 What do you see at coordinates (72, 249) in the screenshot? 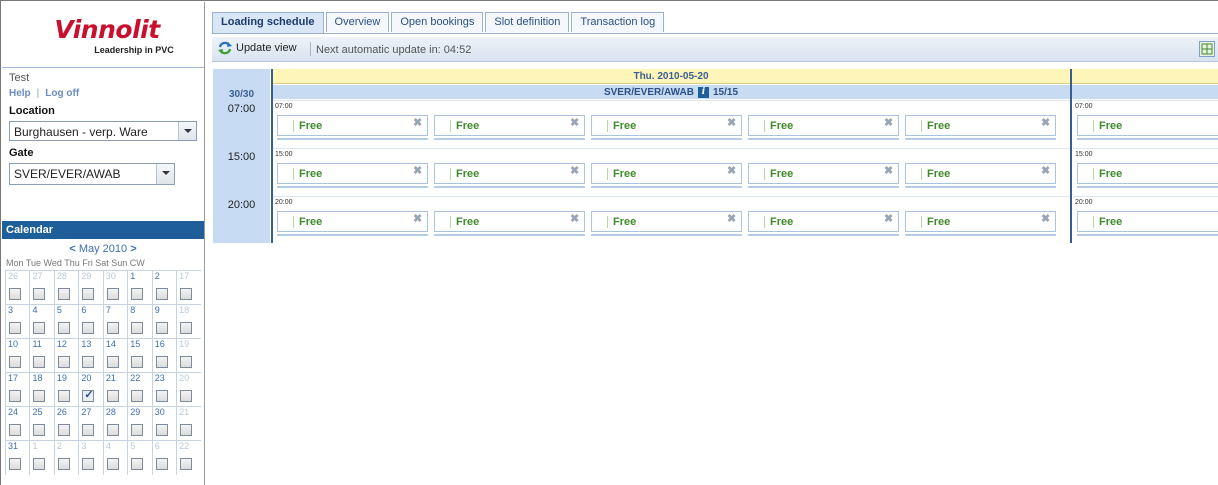
I see `prev-month-button: <` at bounding box center [72, 249].